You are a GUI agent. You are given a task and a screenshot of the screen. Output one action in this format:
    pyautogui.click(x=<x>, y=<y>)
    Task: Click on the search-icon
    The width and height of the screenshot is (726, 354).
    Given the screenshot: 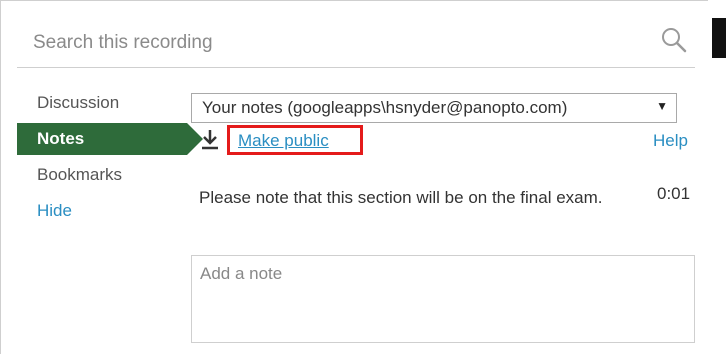 What is the action you would take?
    pyautogui.click(x=674, y=40)
    